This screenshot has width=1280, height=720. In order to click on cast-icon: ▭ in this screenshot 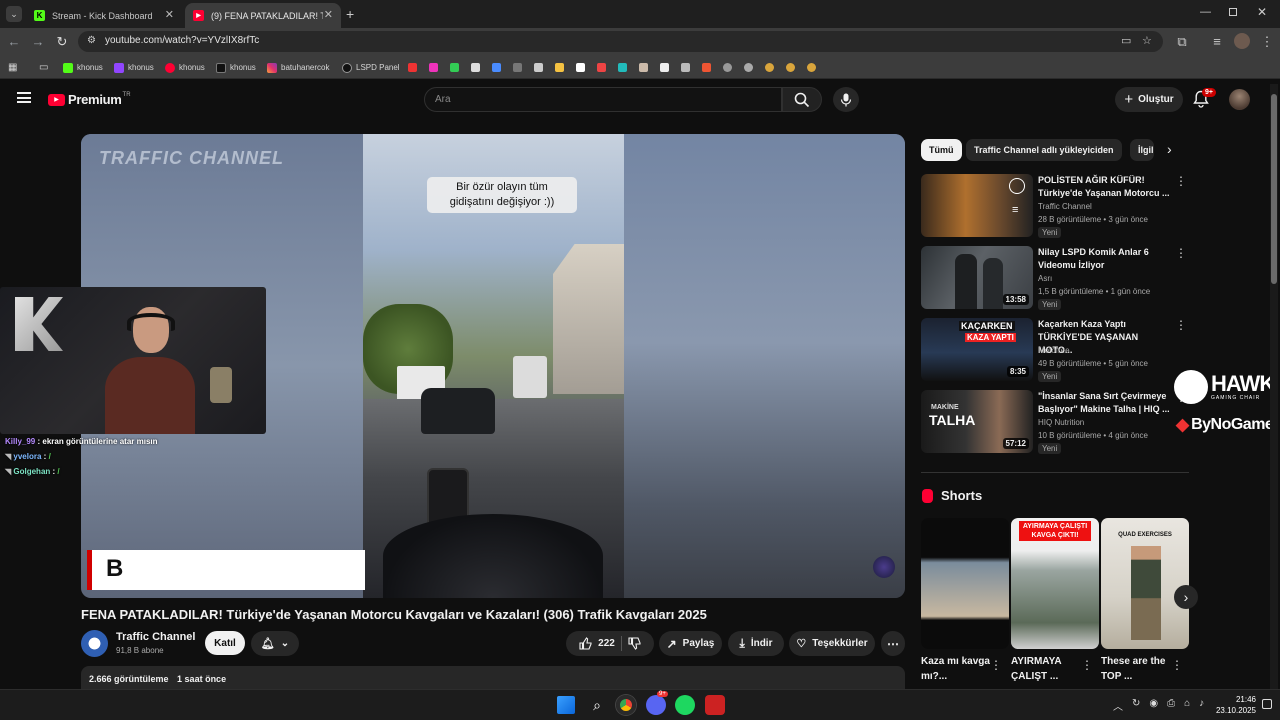, I will do `click(1126, 40)`.